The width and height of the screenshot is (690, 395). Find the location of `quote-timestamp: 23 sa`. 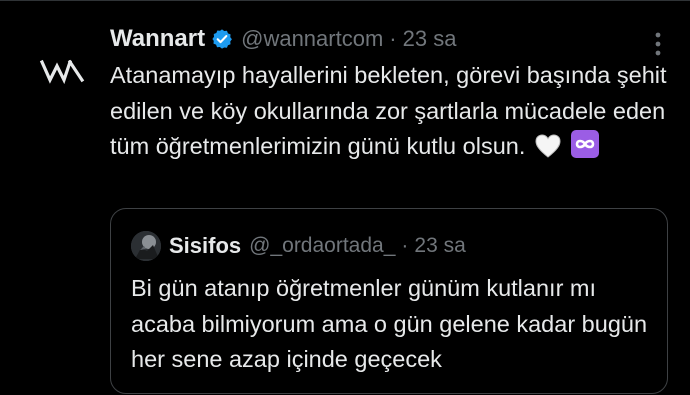

quote-timestamp: 23 sa is located at coordinates (439, 246).